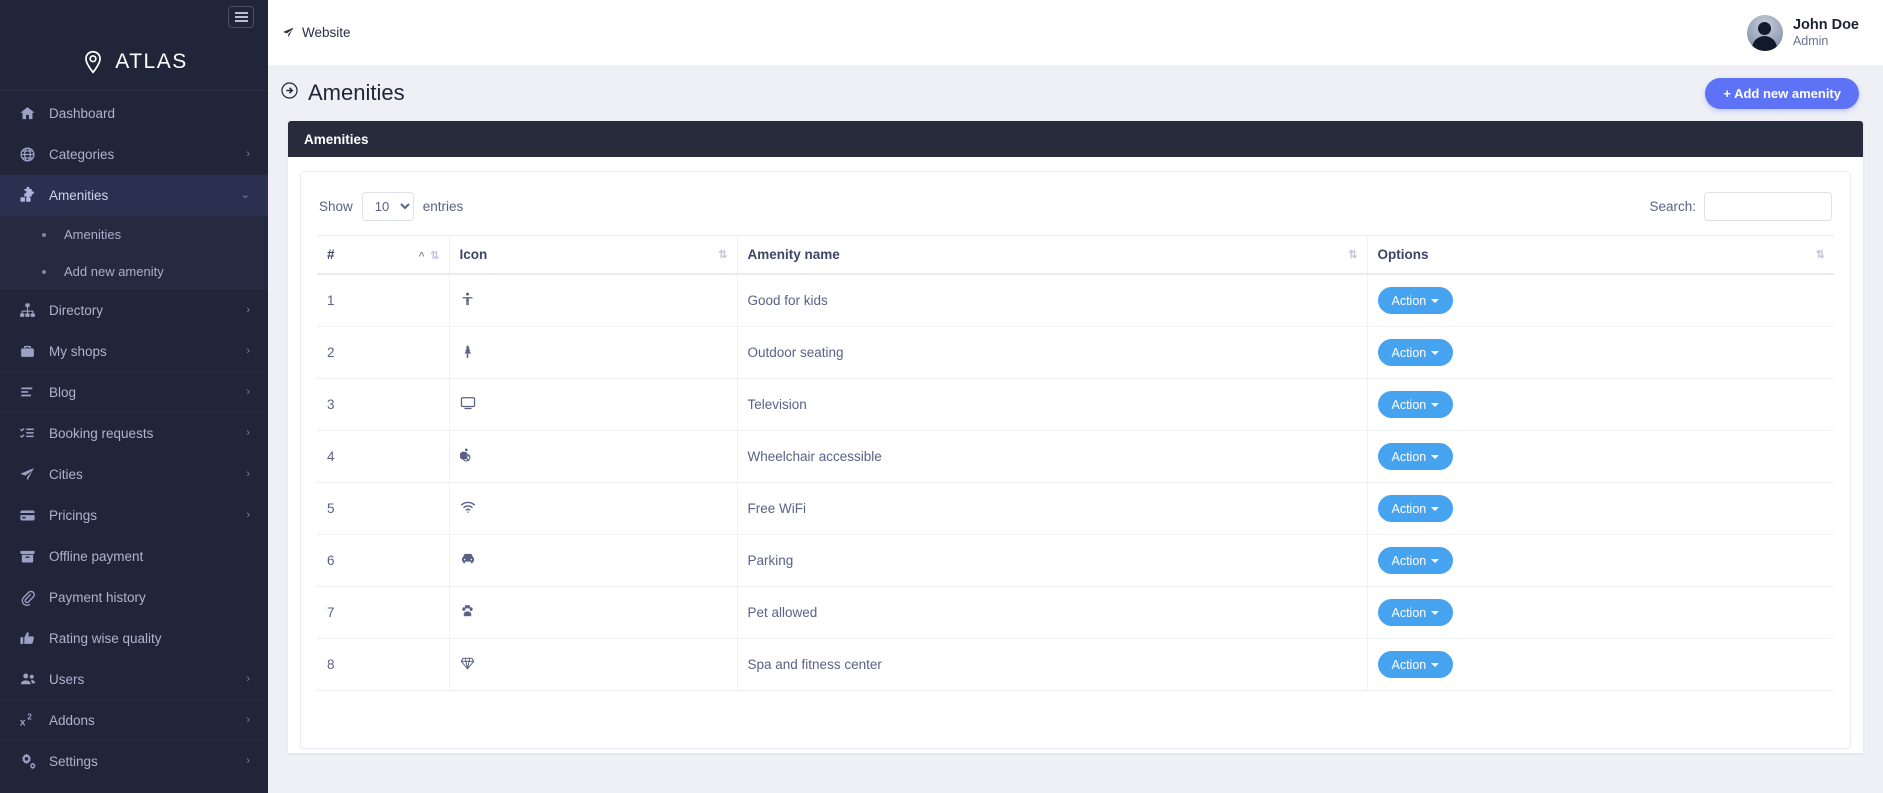  Describe the element at coordinates (134, 154) in the screenshot. I see `sidebar-item-categories: Categories ›` at that location.